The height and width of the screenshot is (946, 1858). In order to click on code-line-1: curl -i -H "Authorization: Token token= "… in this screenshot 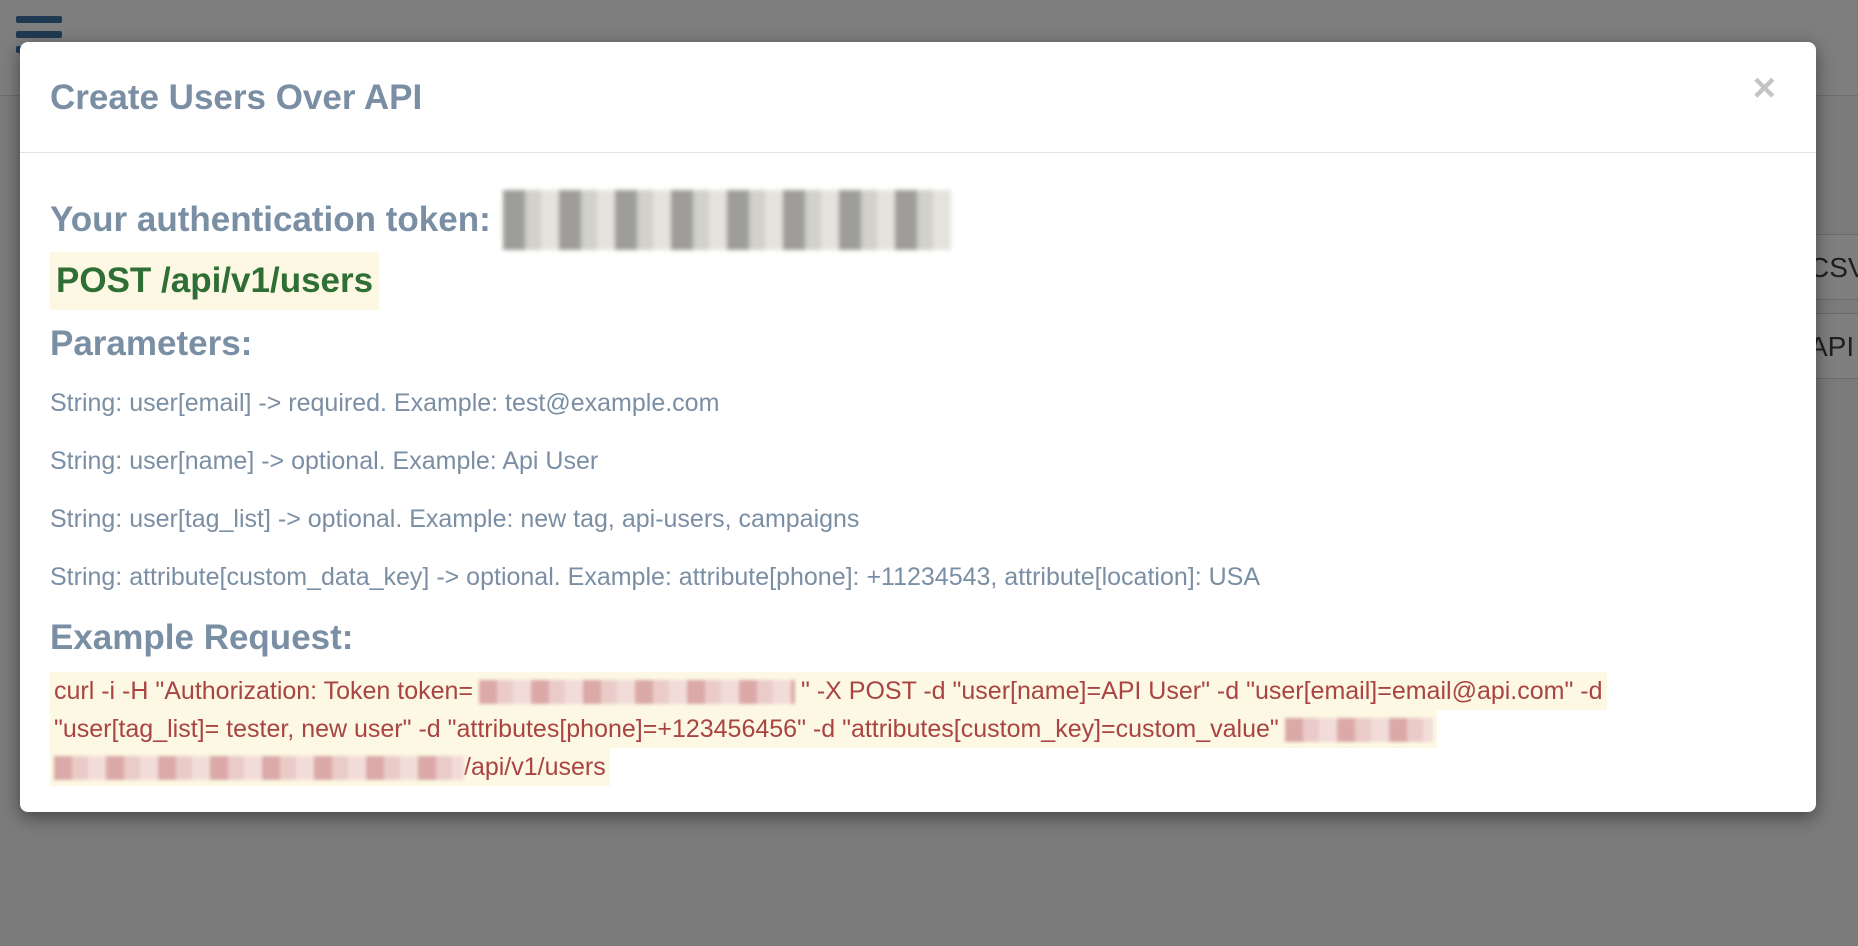, I will do `click(828, 691)`.